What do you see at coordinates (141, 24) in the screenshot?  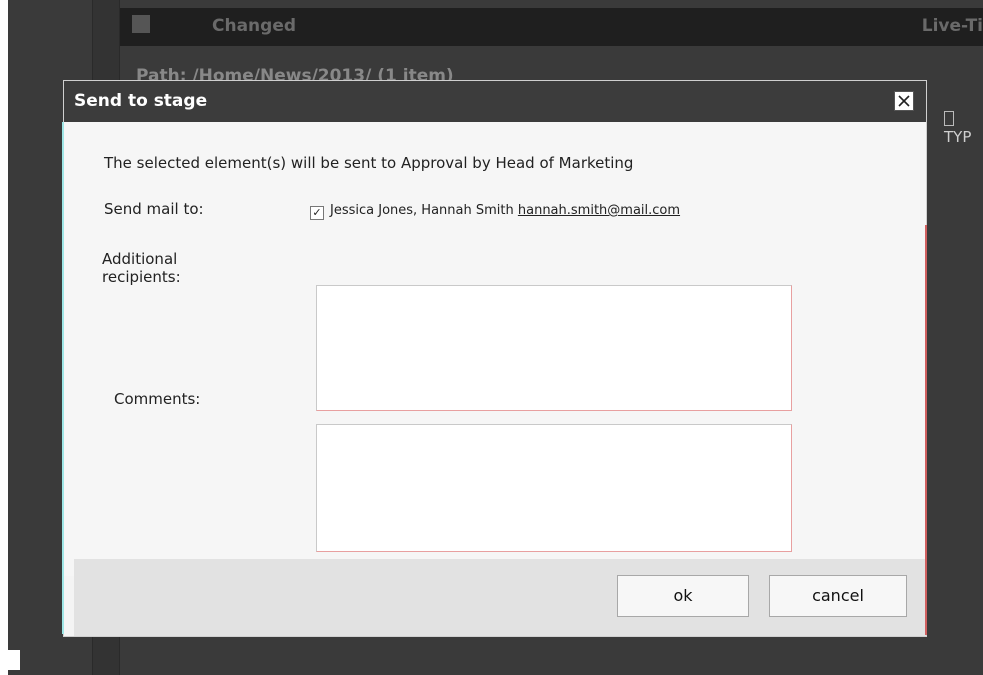 I see `select-all-checkbox` at bounding box center [141, 24].